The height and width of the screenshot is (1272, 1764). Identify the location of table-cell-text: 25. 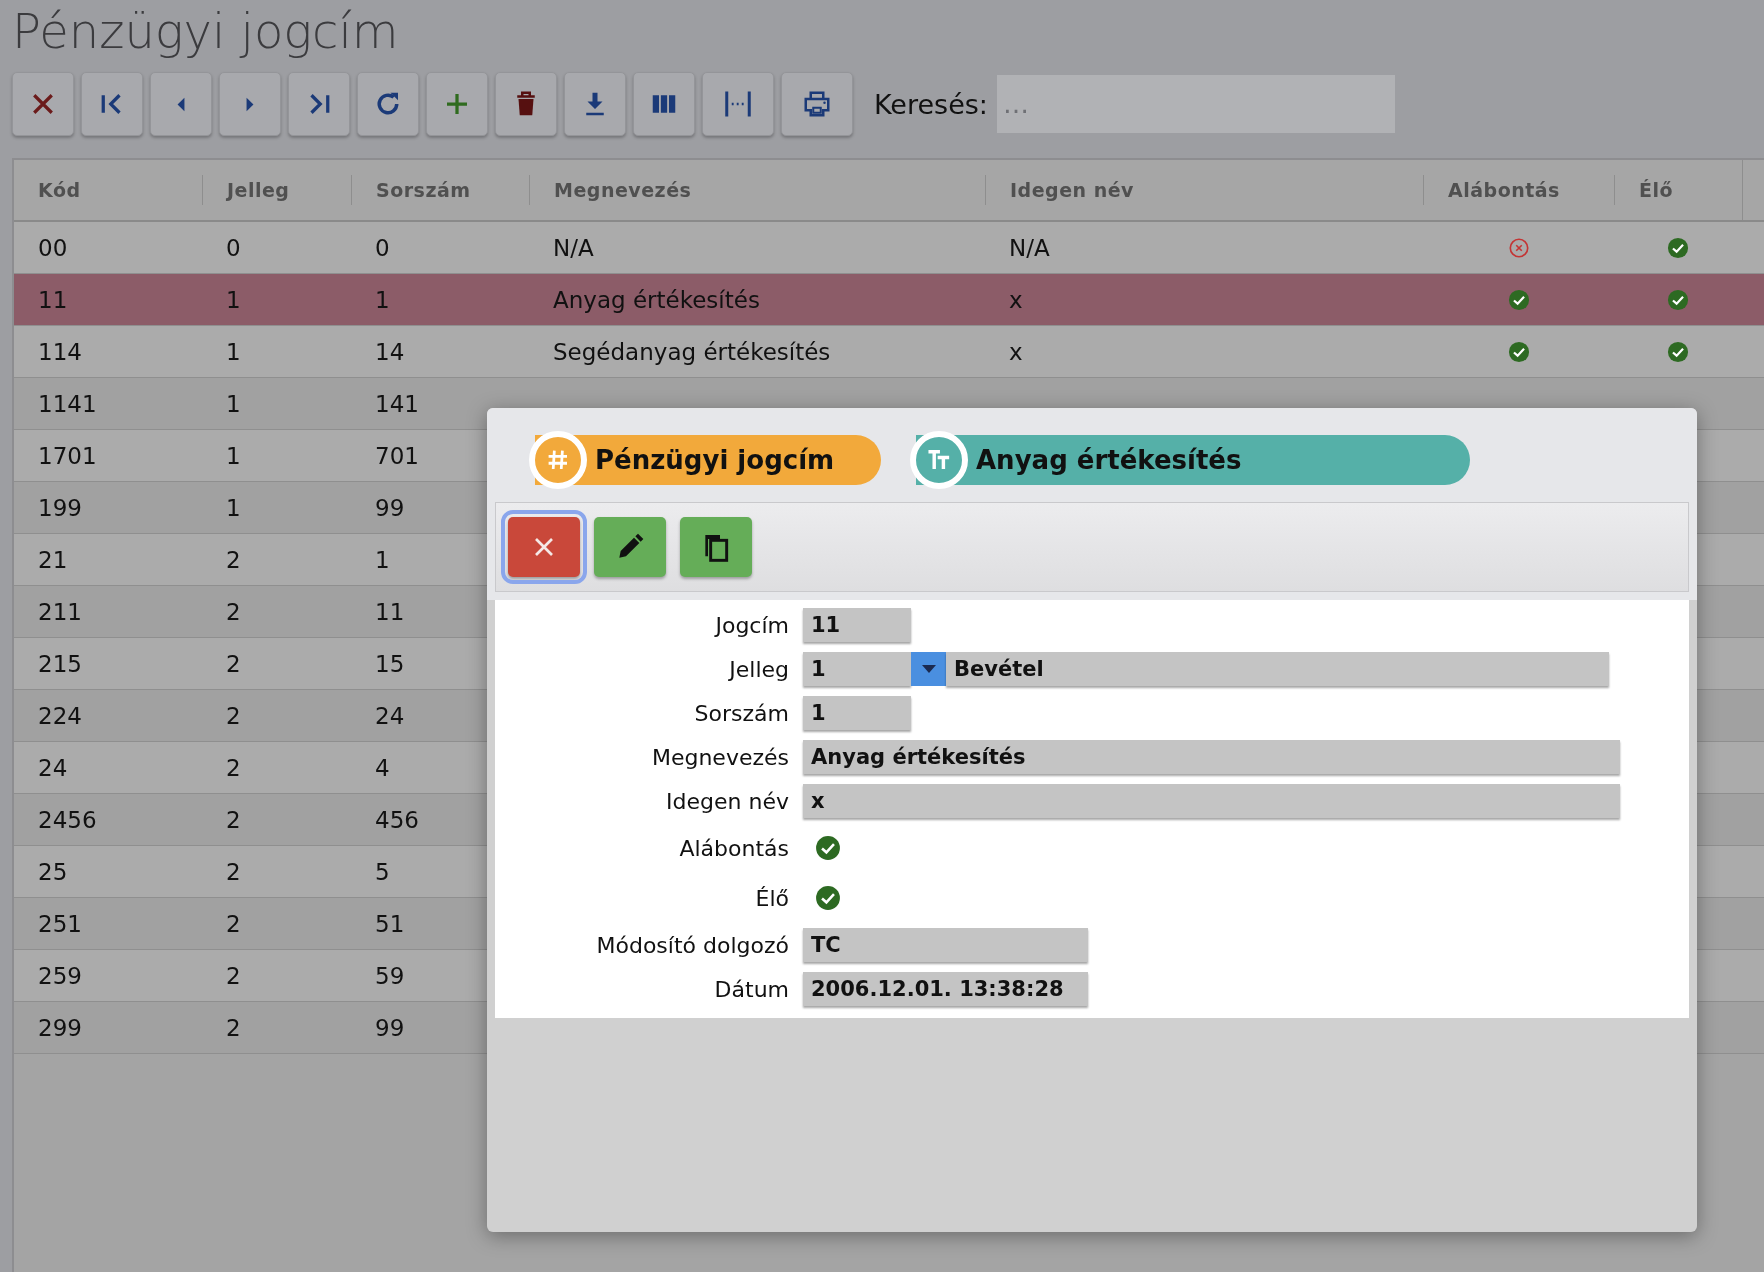
(53, 871).